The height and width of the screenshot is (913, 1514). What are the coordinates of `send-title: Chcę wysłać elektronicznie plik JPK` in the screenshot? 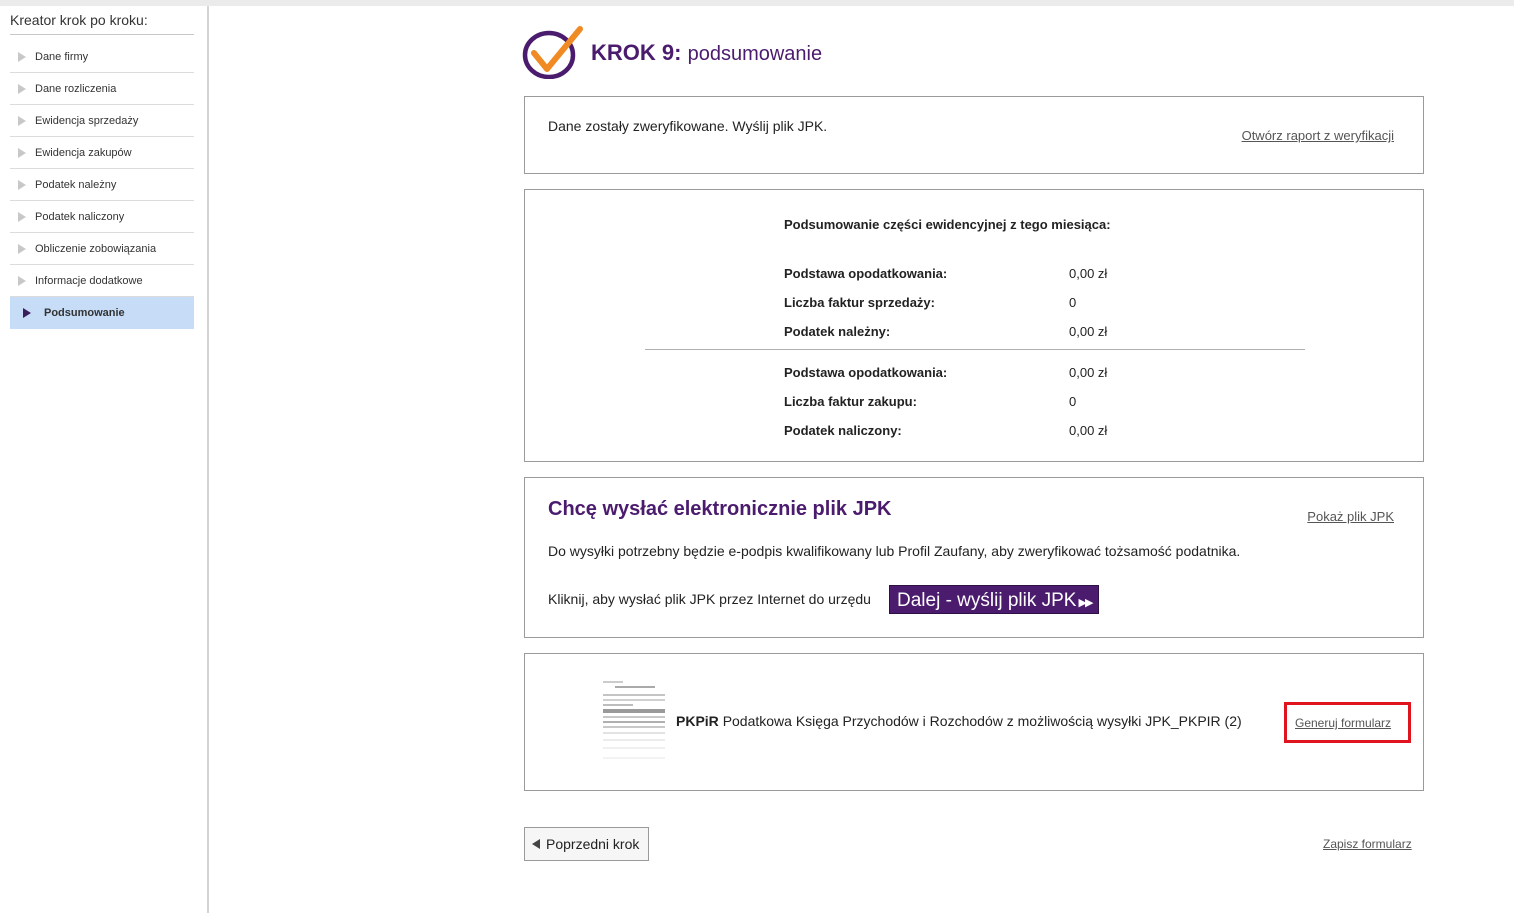 It's located at (720, 509).